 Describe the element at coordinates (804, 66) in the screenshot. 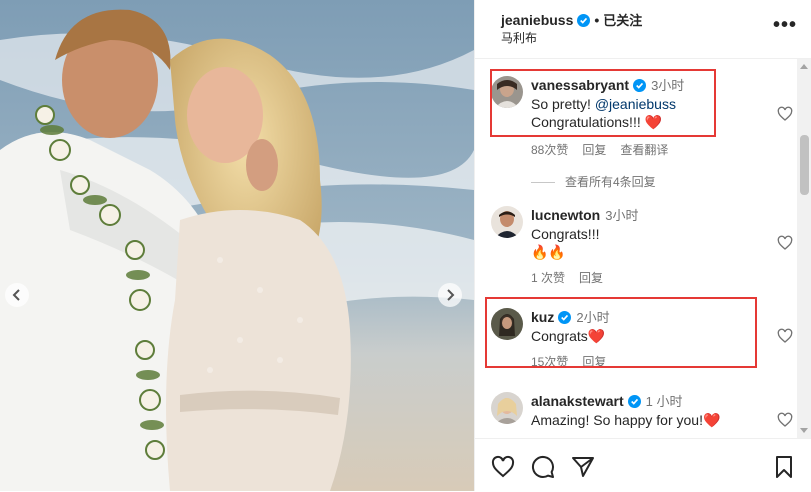

I see `scroll-up-arrow-icon` at that location.